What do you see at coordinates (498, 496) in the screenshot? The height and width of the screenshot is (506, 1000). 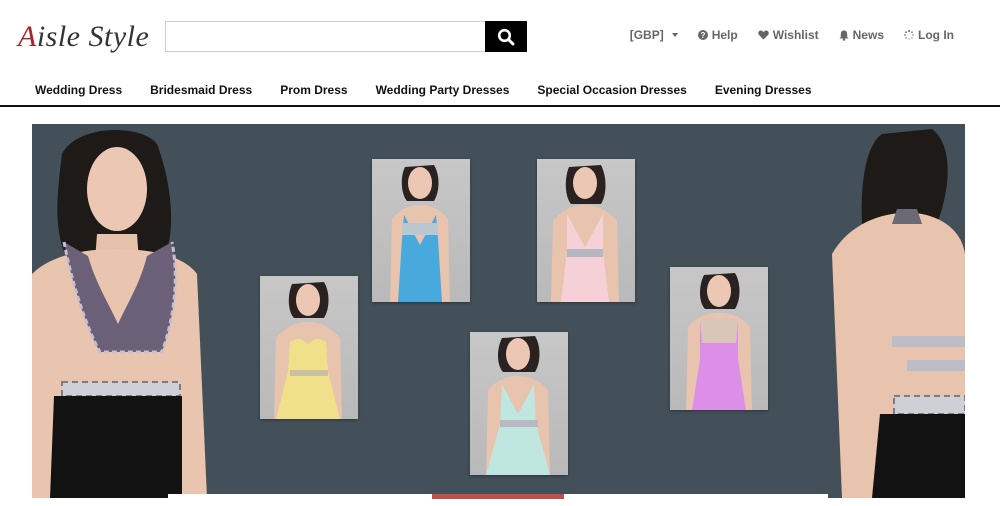 I see `slider-indicator-active` at bounding box center [498, 496].